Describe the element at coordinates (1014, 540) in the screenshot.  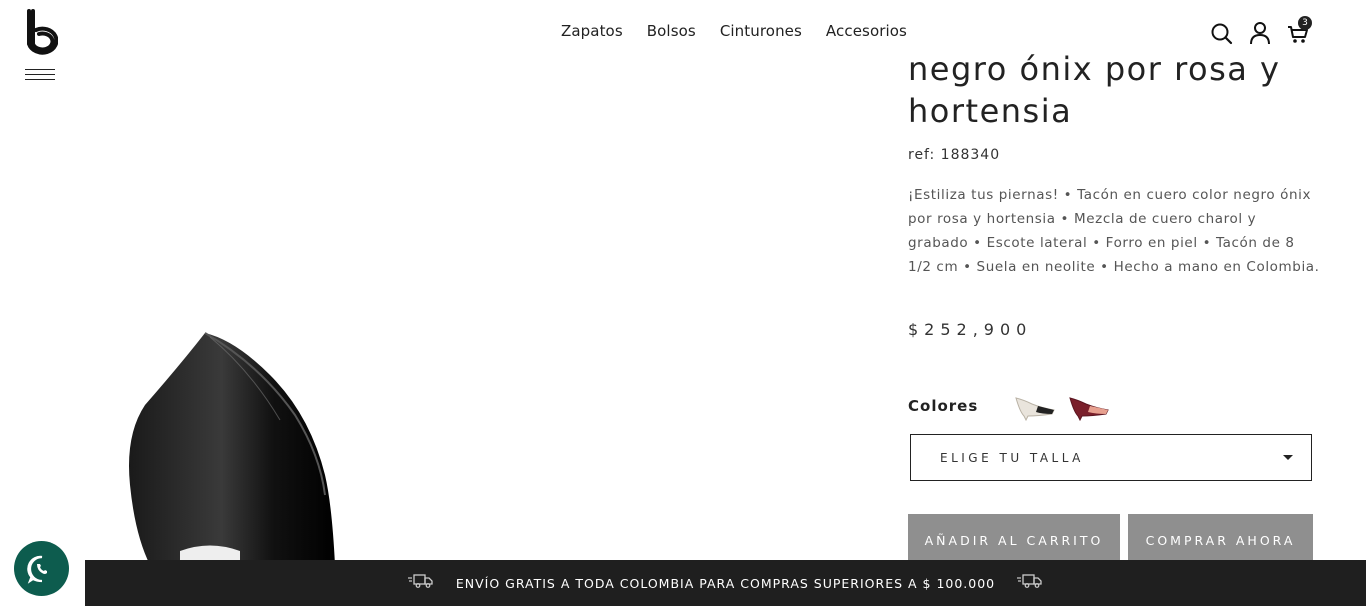
I see `add-to-cart-button: AÑADIR AL CARRITO` at that location.